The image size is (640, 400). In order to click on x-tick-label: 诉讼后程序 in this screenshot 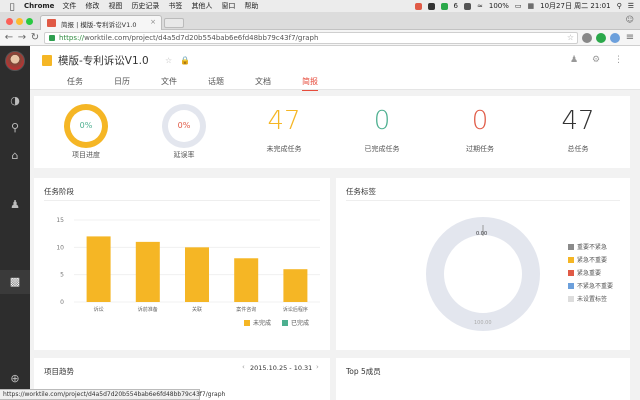, I will do `click(295, 309)`.